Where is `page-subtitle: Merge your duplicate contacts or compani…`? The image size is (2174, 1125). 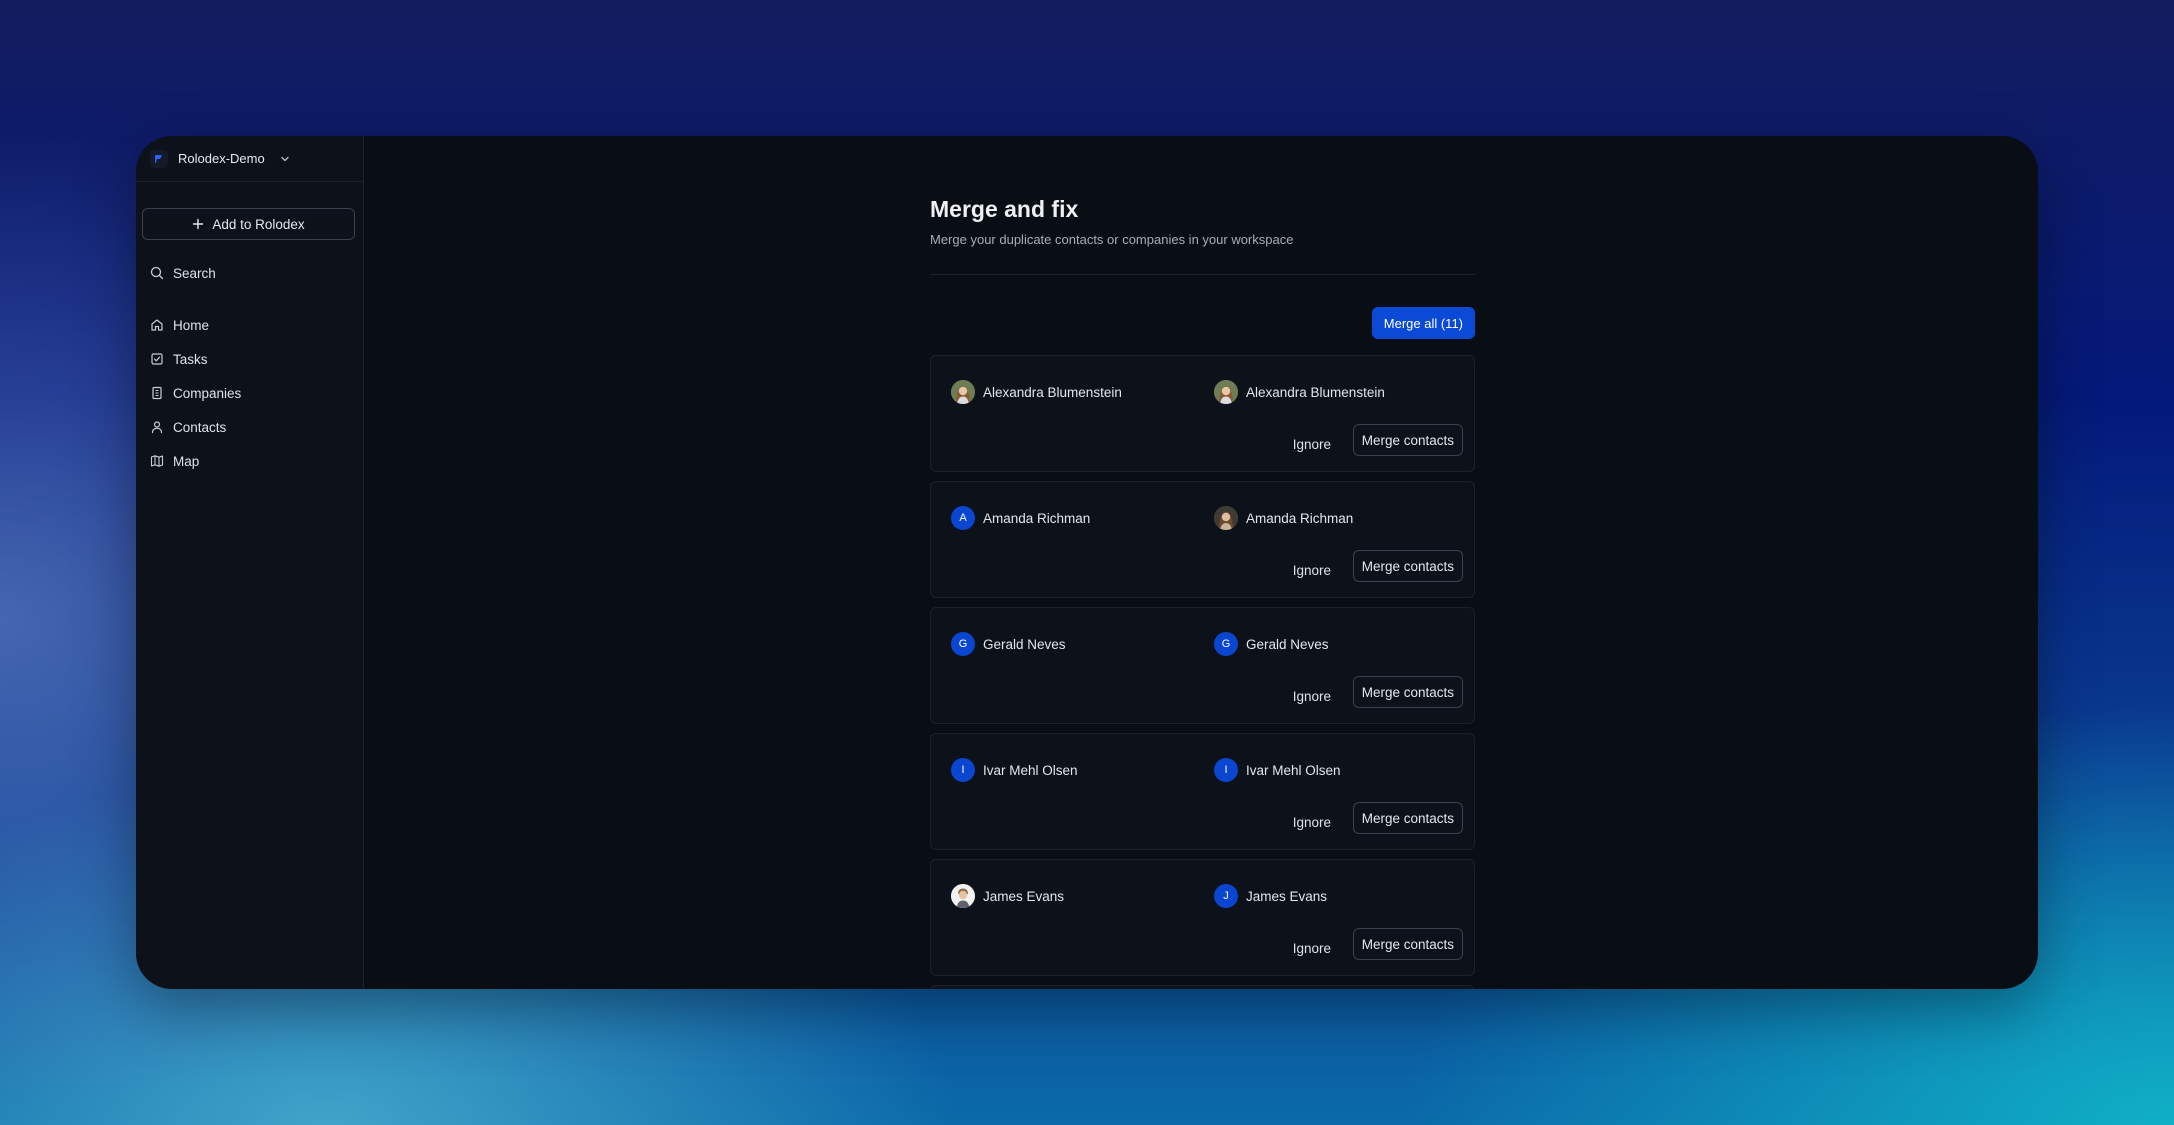 page-subtitle: Merge your duplicate contacts or compani… is located at coordinates (1112, 239).